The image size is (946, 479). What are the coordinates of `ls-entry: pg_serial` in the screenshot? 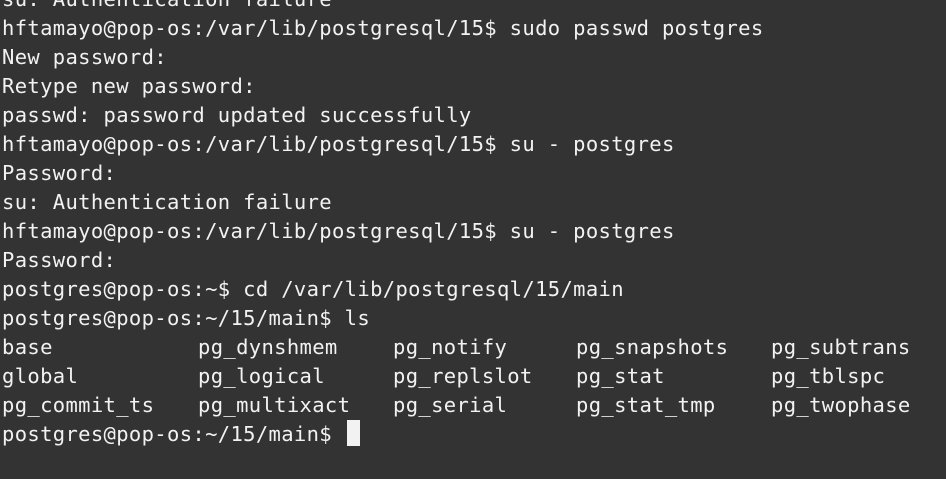 It's located at (450, 405).